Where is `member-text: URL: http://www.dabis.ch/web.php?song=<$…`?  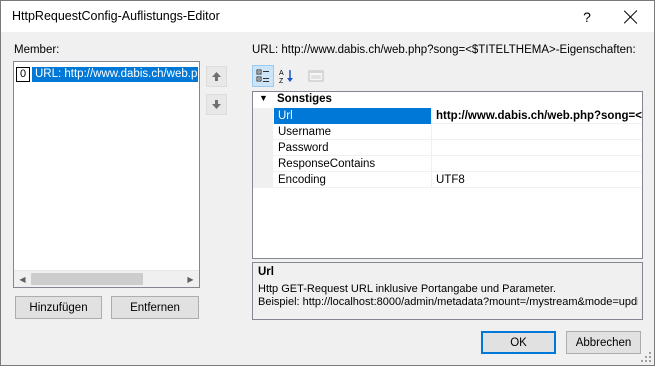
member-text: URL: http://www.dabis.ch/web.php?song=<$… is located at coordinates (115, 74).